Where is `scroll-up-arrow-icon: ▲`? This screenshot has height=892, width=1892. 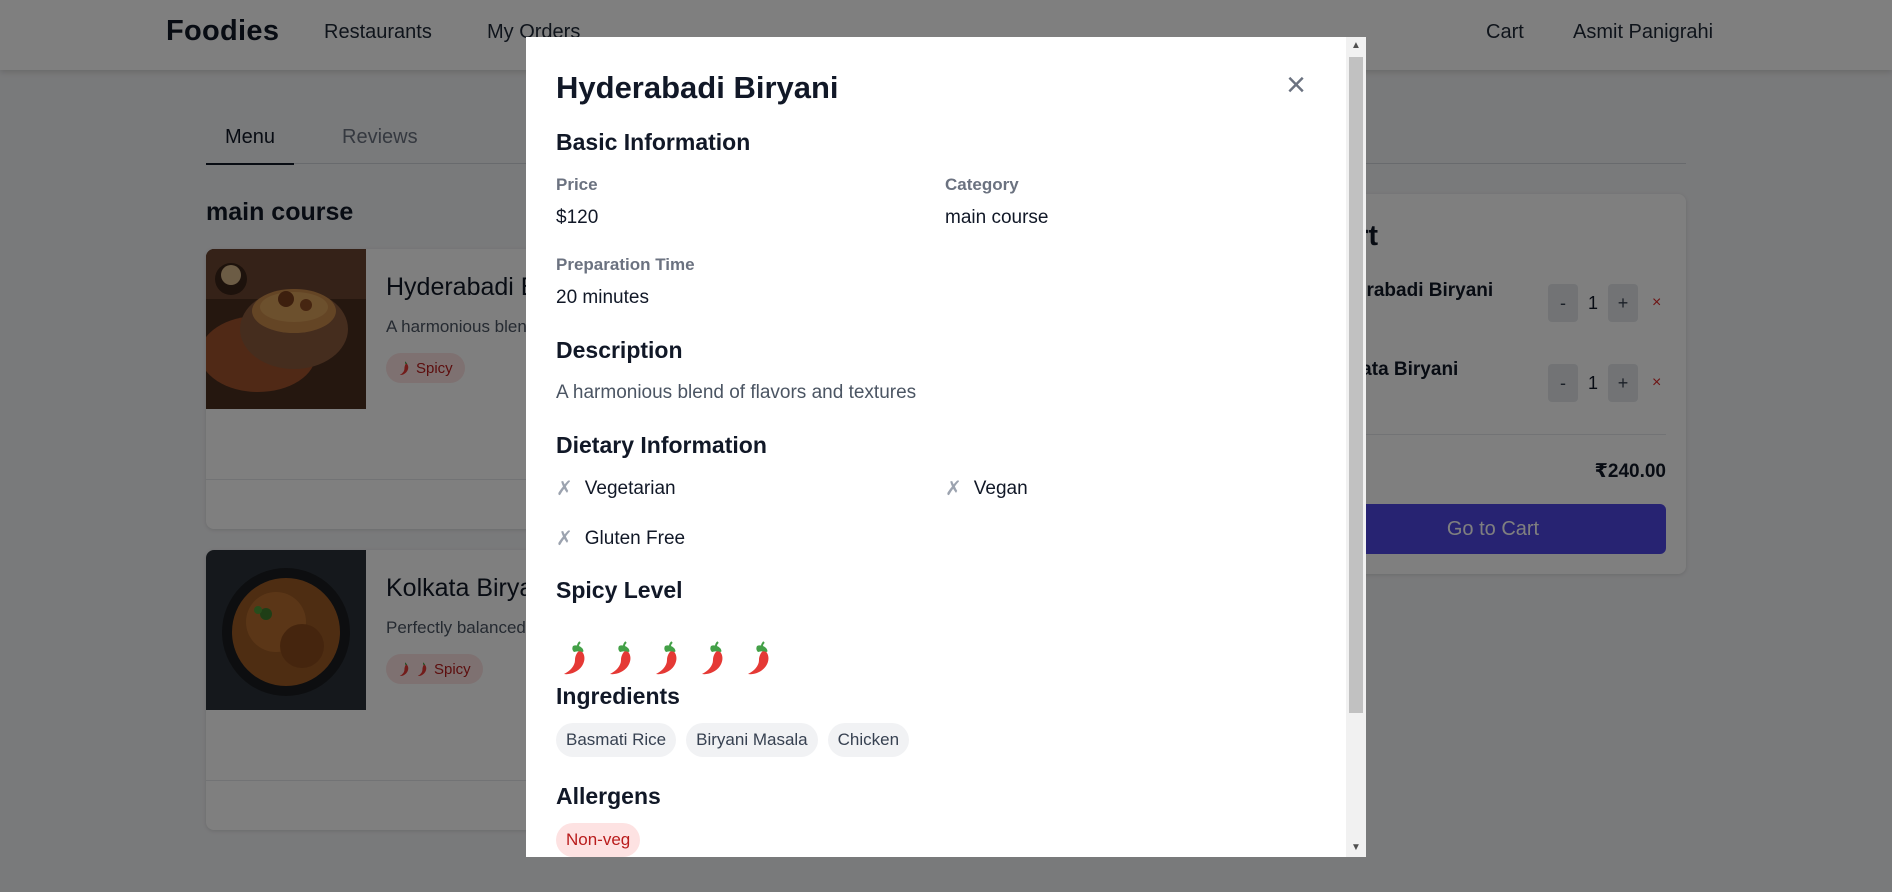 scroll-up-arrow-icon: ▲ is located at coordinates (1356, 46).